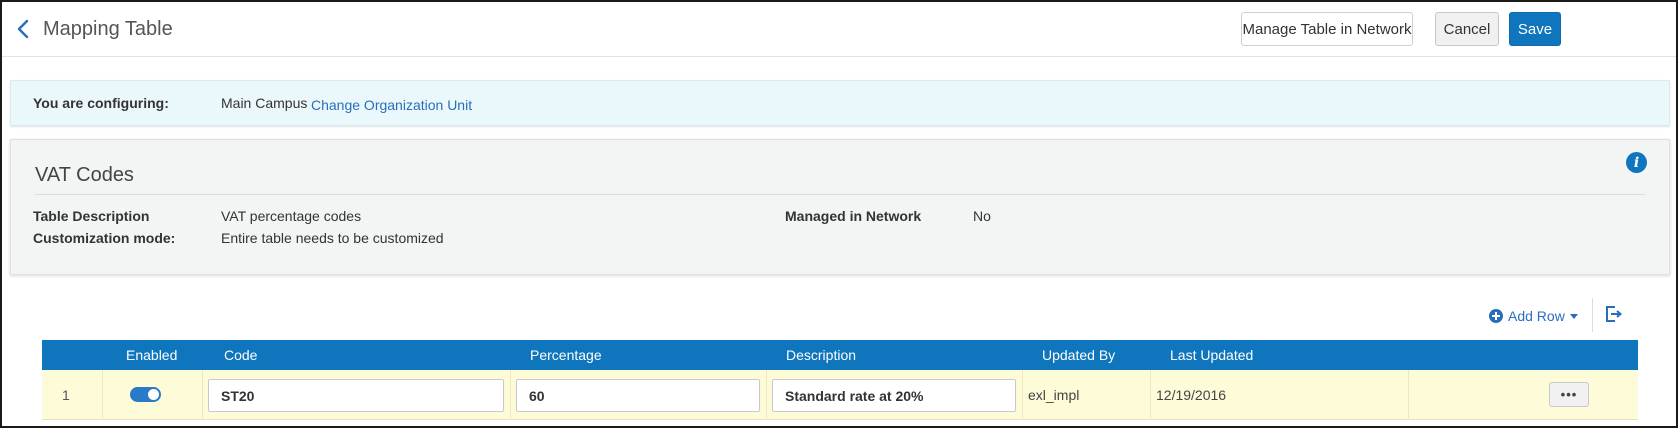 The image size is (1678, 428). I want to click on managed-in-network-label: Managed in Network, so click(853, 216).